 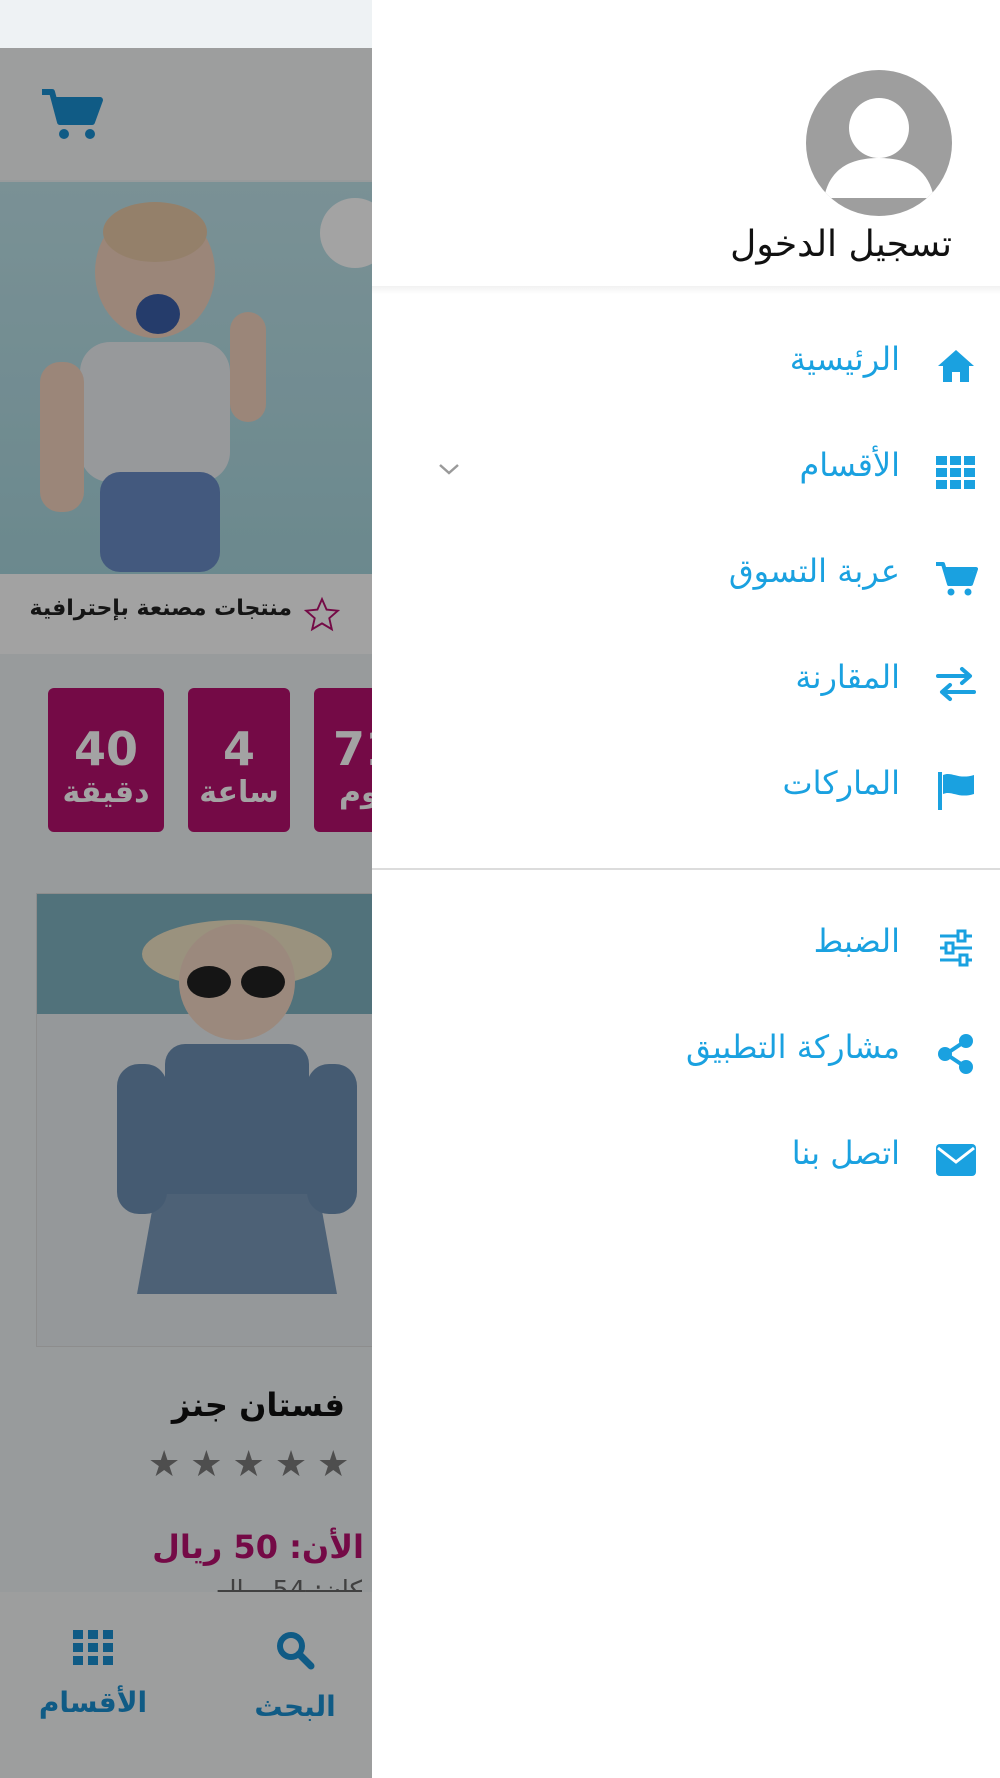 I want to click on envelope-icon, so click(x=956, y=1160).